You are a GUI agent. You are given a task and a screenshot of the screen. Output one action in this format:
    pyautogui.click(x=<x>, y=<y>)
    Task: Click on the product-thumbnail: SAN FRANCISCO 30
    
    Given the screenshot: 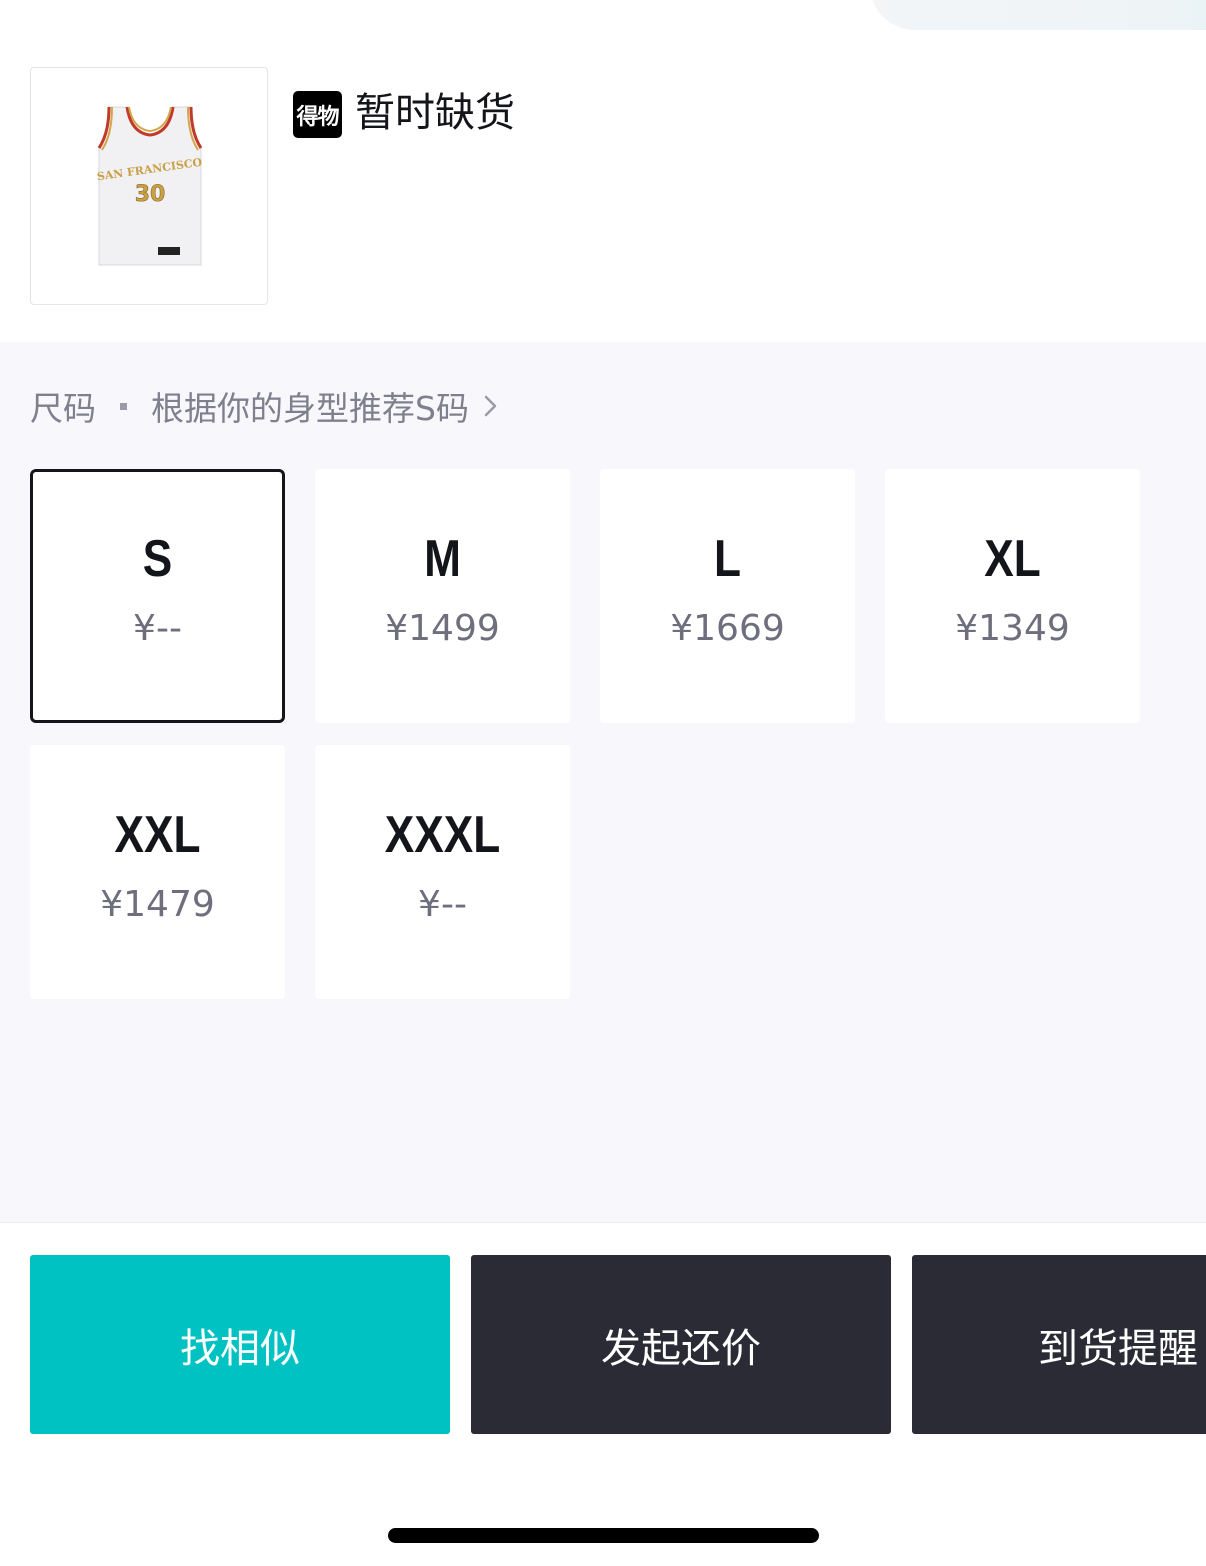 What is the action you would take?
    pyautogui.click(x=149, y=186)
    